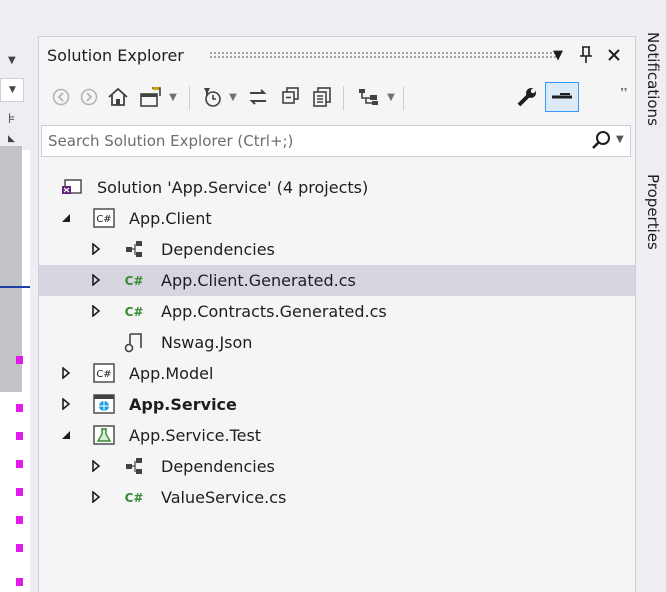  I want to click on tree-item-app-model: C# App.Model, so click(337, 373).